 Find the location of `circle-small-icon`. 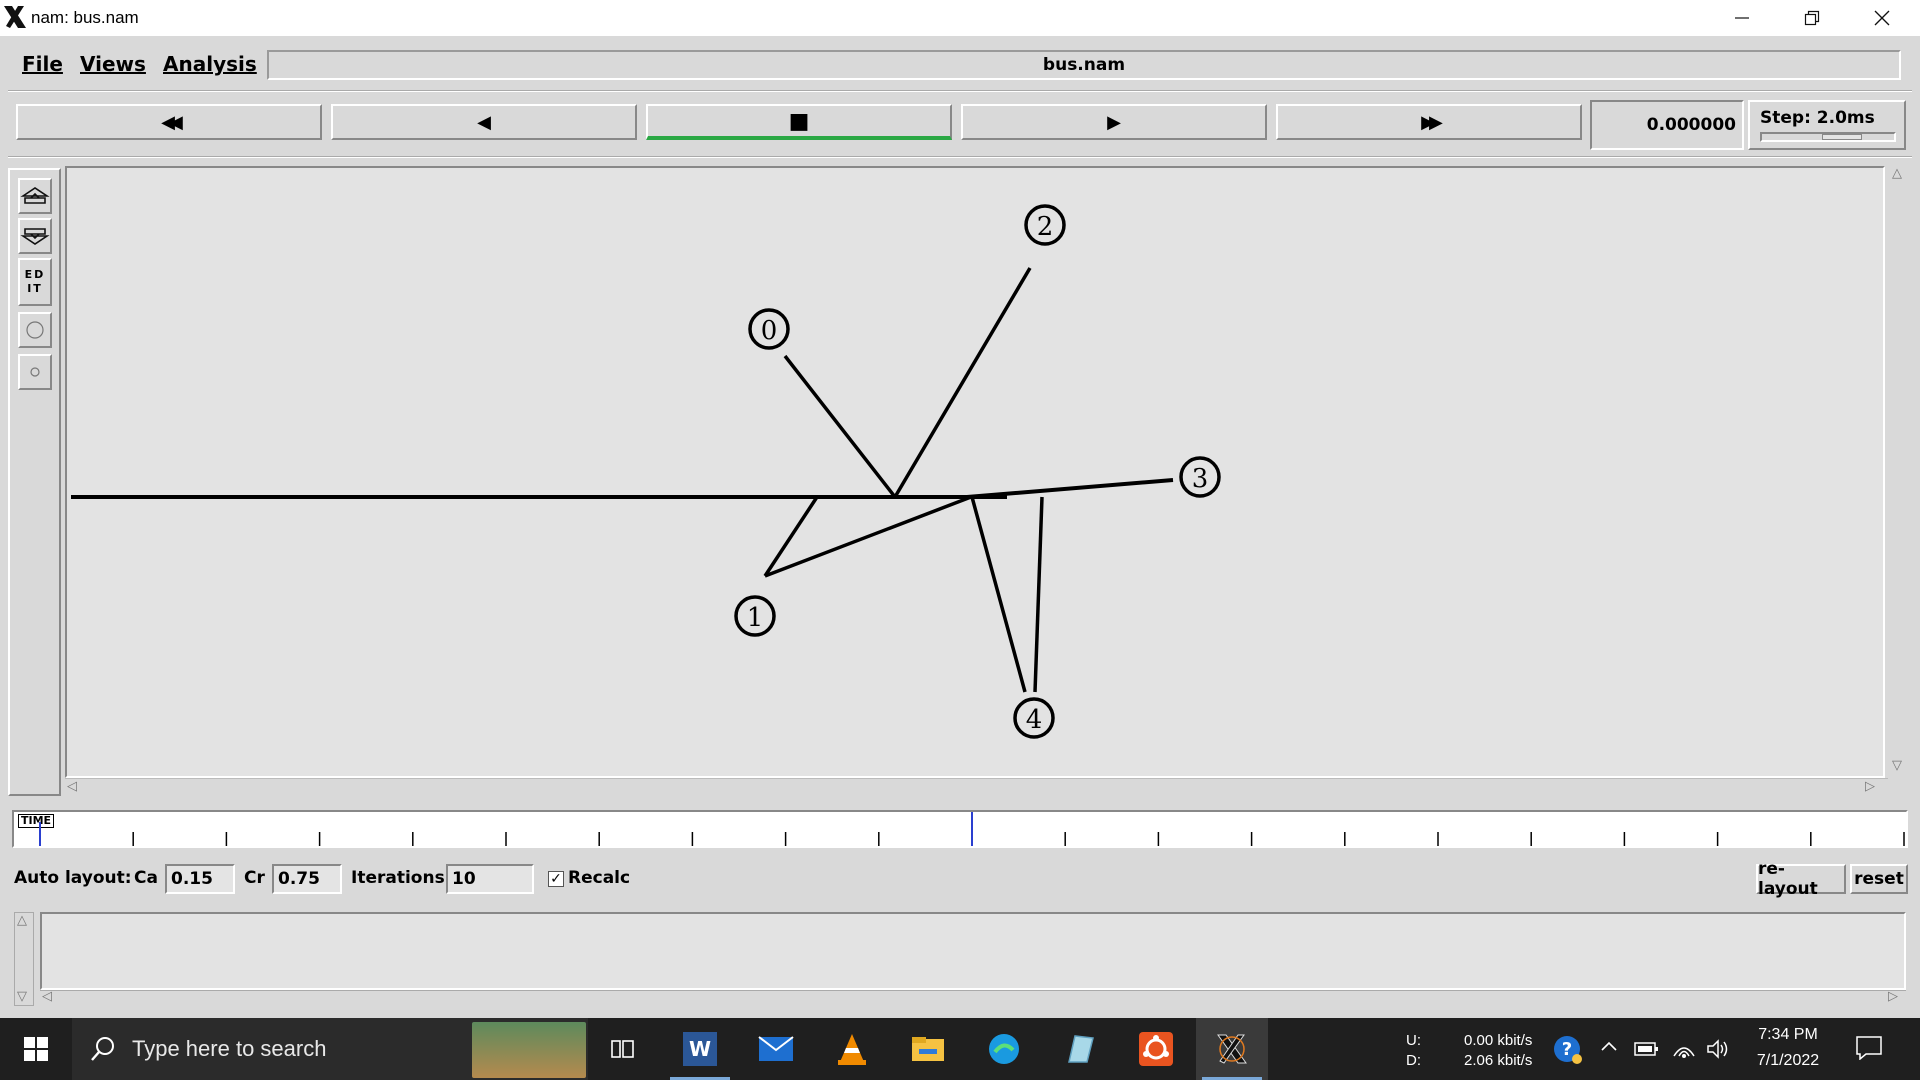

circle-small-icon is located at coordinates (35, 372).